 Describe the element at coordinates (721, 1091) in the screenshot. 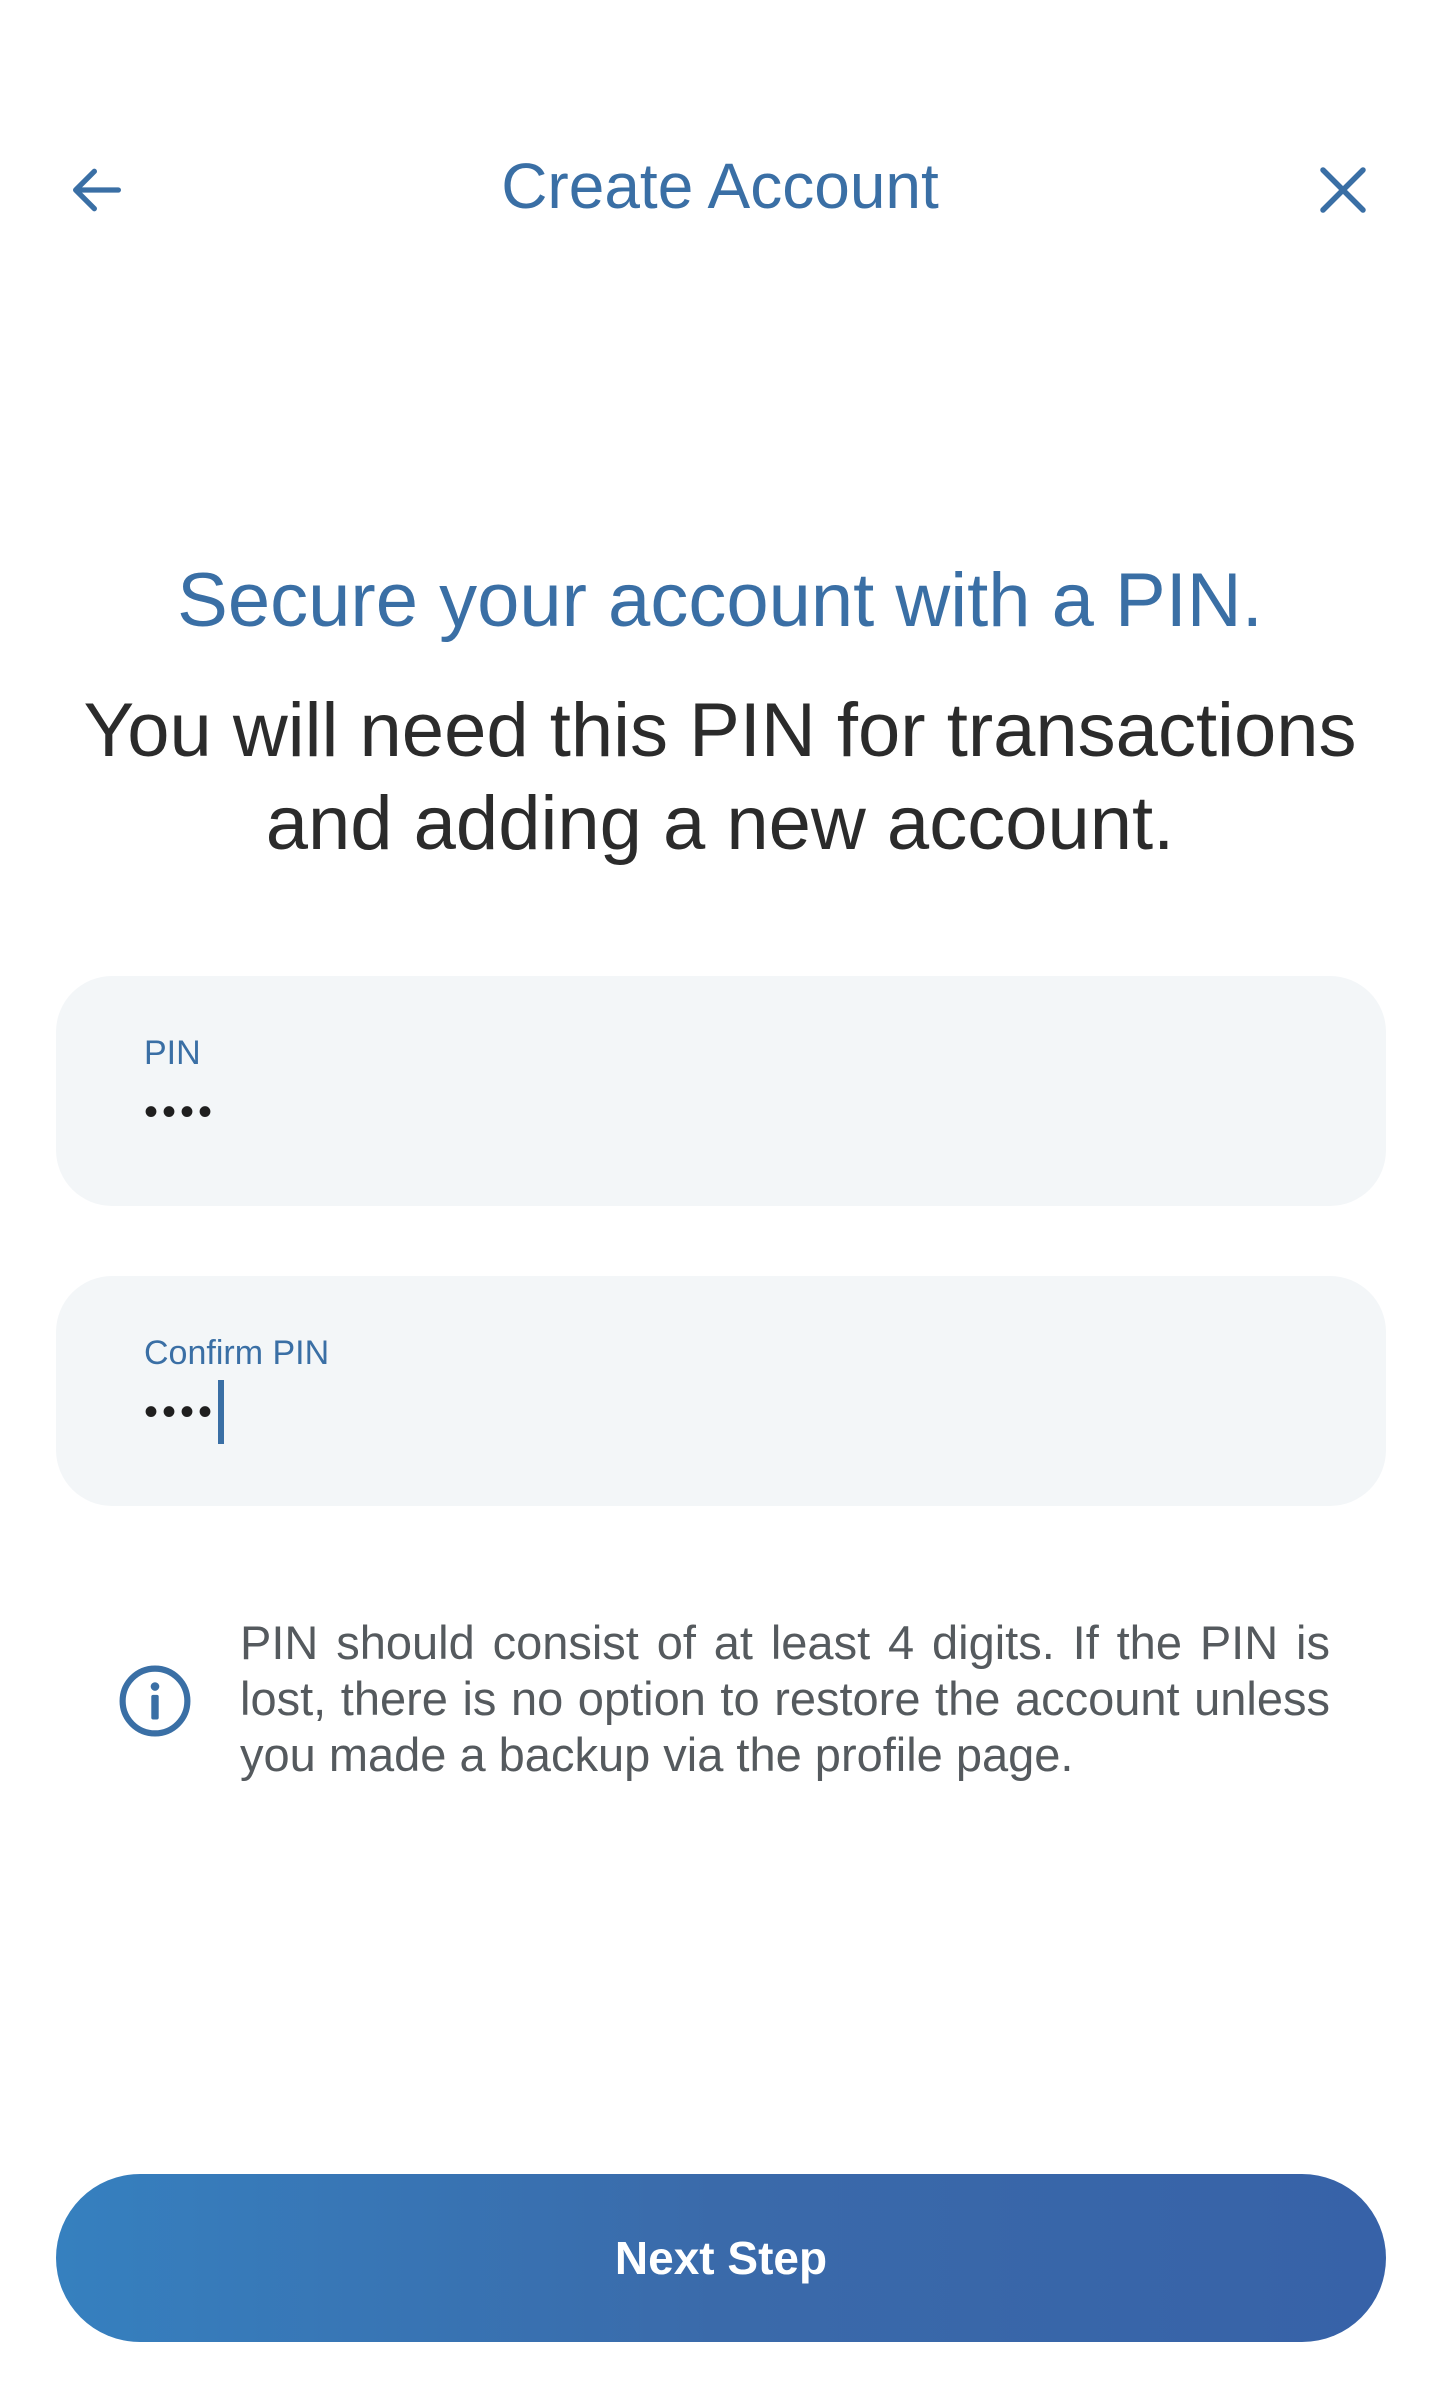

I see `pin-field: PIN ••••` at that location.